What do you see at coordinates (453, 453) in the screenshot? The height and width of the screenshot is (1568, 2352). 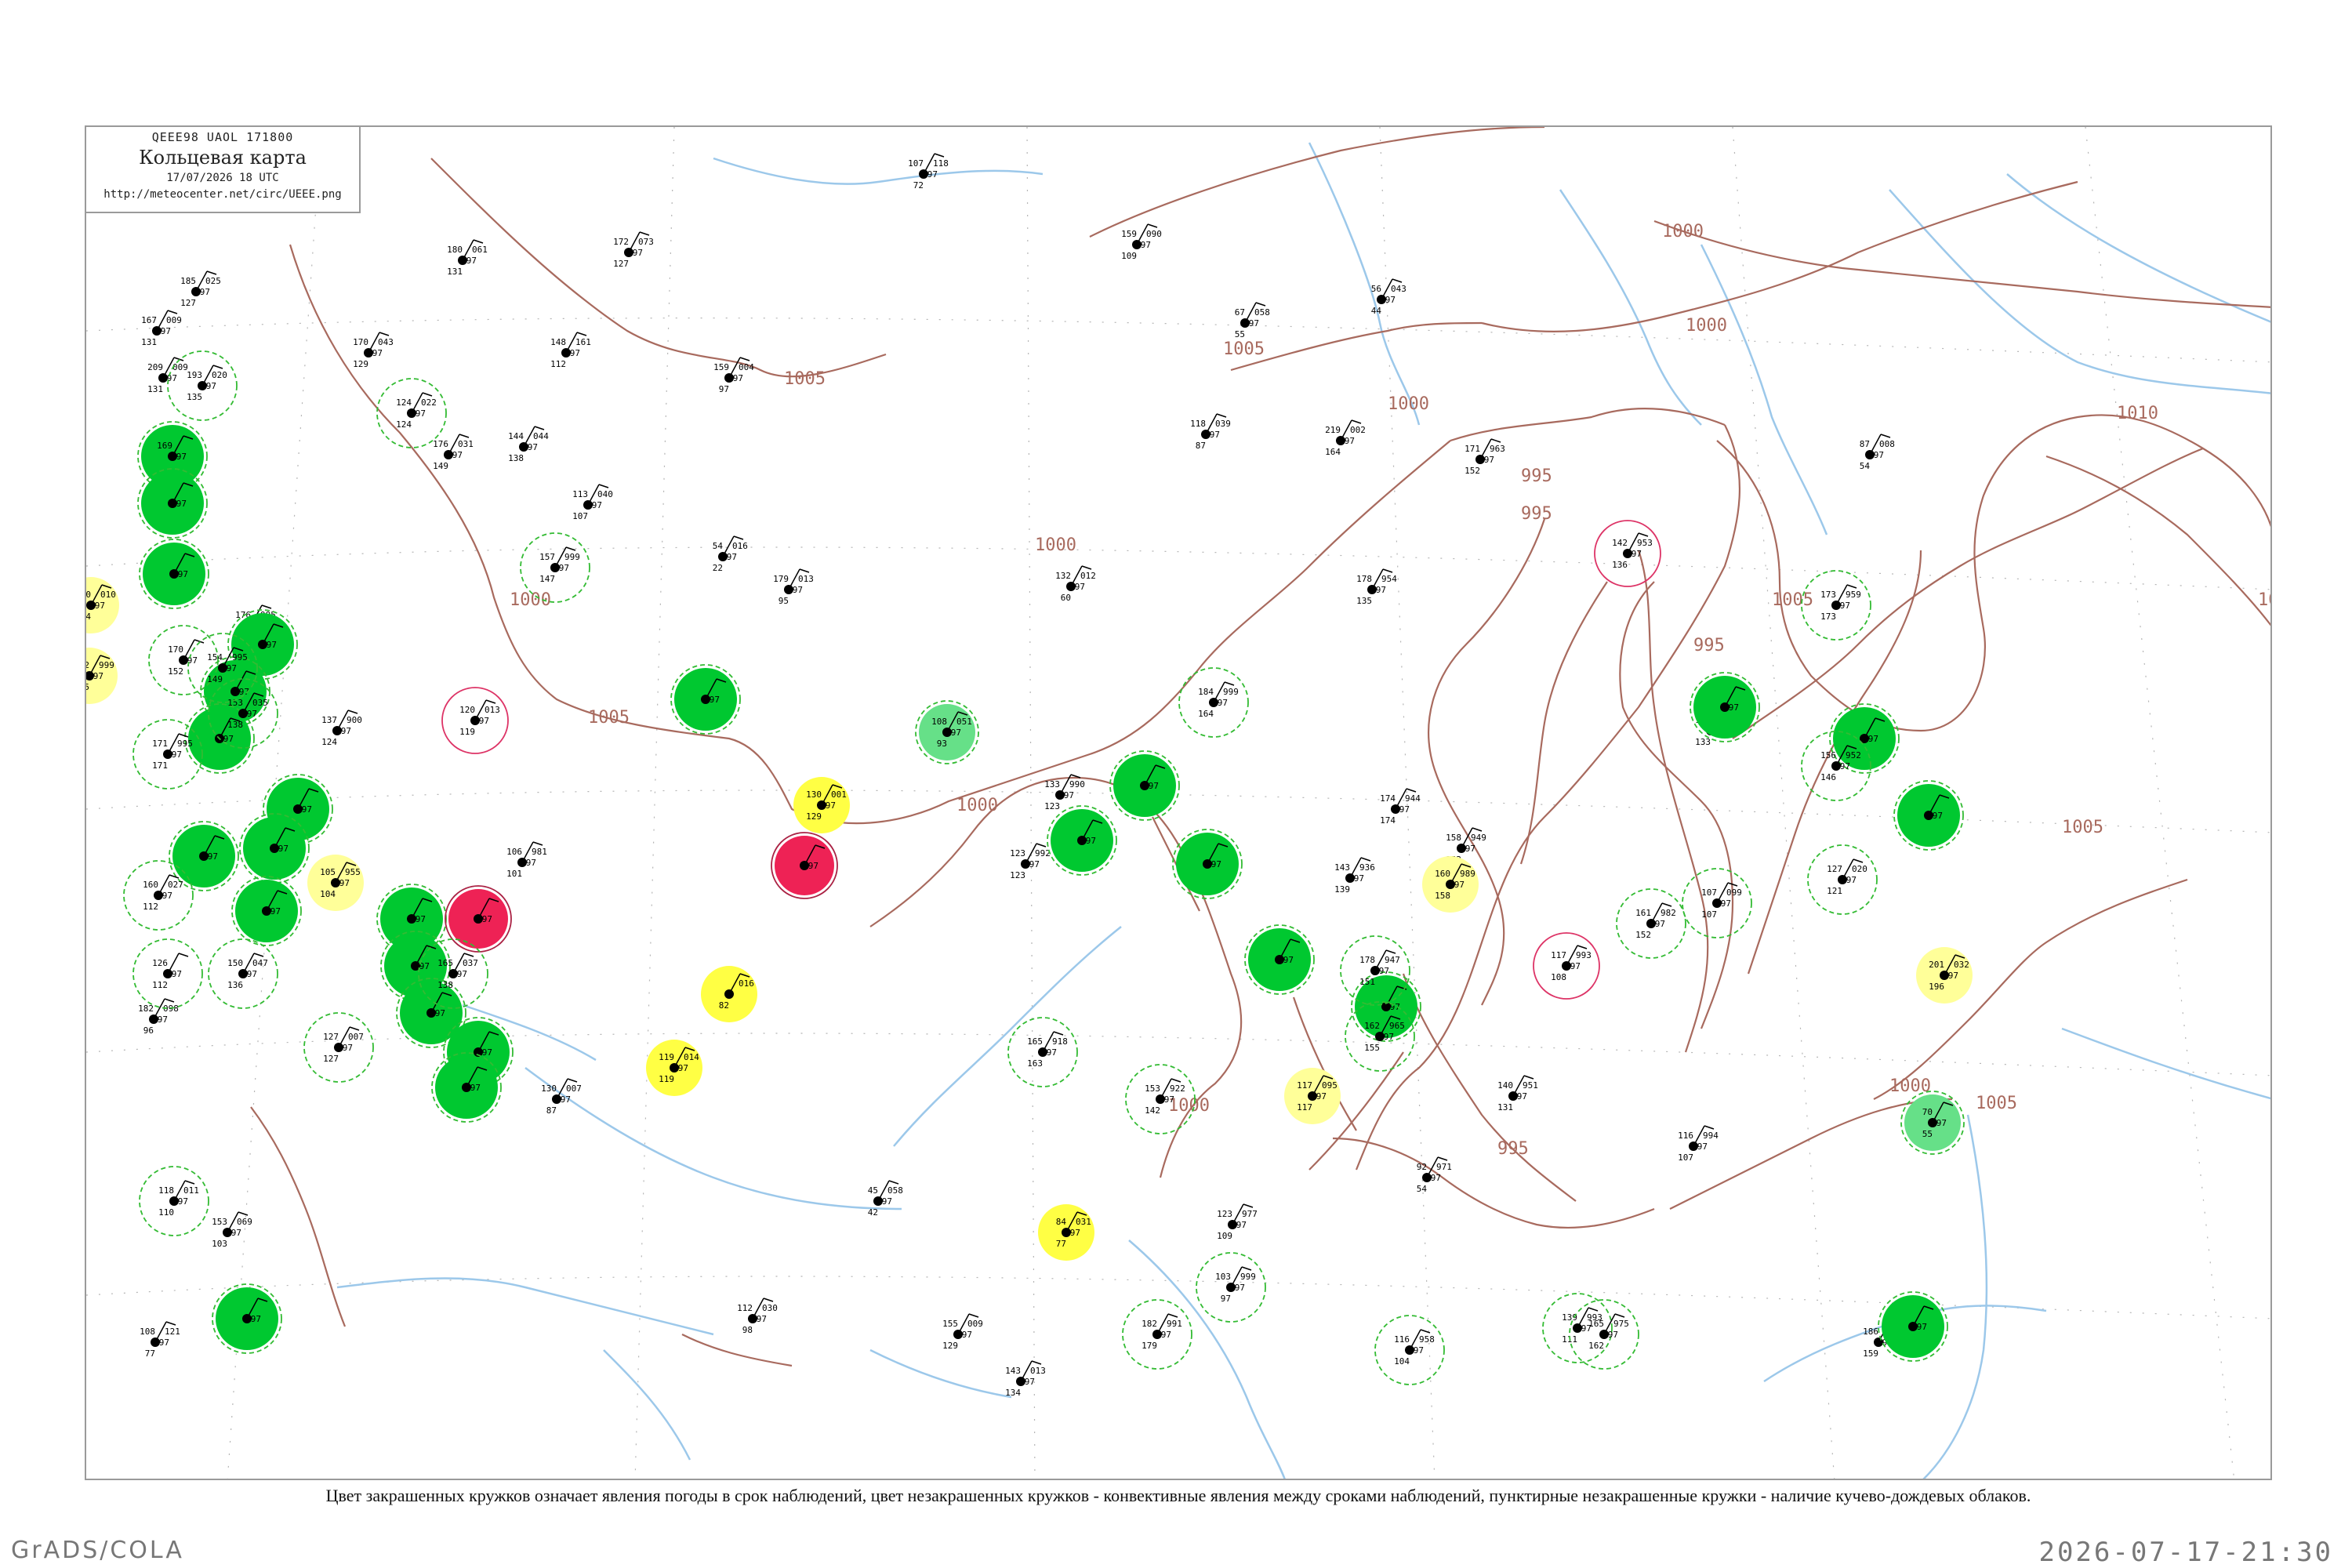 I see `station-plot: 176 03197 149` at bounding box center [453, 453].